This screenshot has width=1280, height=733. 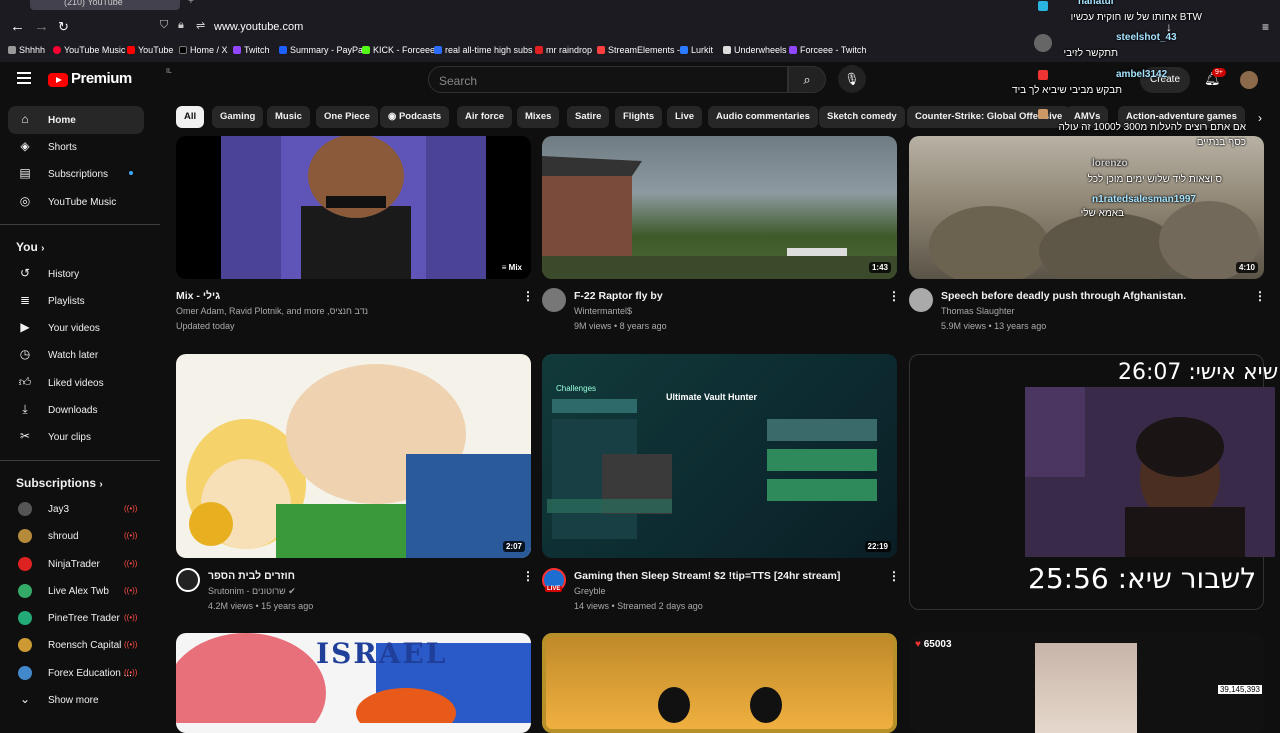 What do you see at coordinates (685, 117) in the screenshot?
I see `chip: Live` at bounding box center [685, 117].